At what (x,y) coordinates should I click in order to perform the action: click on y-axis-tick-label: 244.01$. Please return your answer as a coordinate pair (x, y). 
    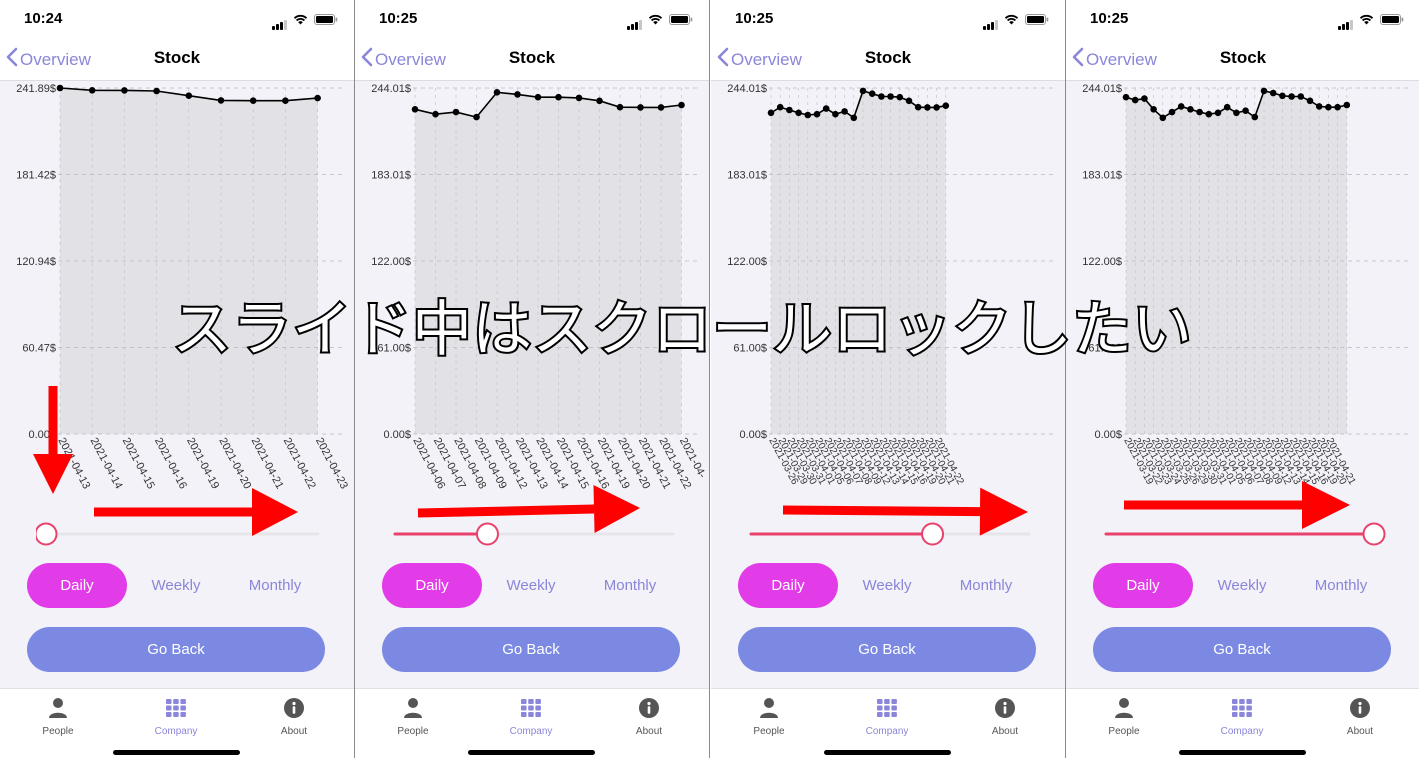
    Looking at the image, I should click on (747, 89).